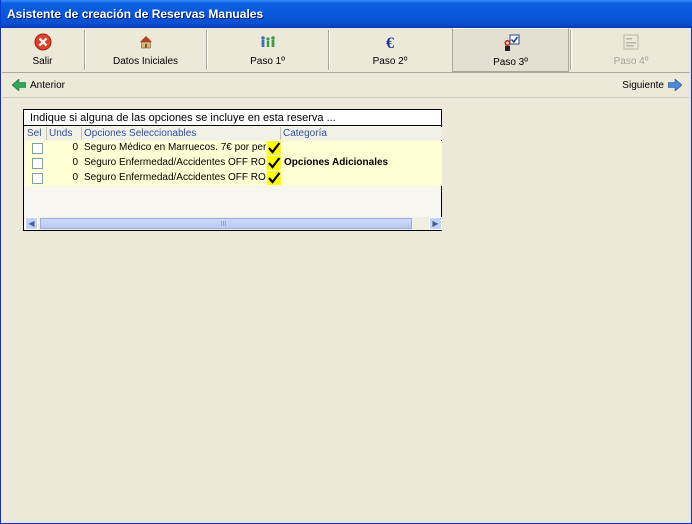  What do you see at coordinates (631, 42) in the screenshot?
I see `summary-icon` at bounding box center [631, 42].